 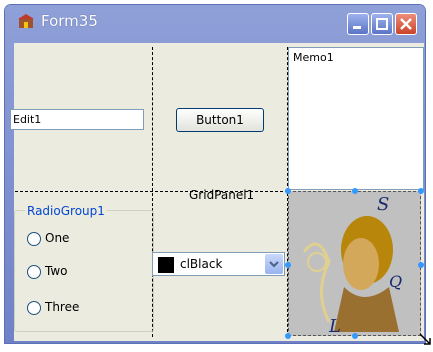 I want to click on svg-text: Q, so click(x=395, y=281).